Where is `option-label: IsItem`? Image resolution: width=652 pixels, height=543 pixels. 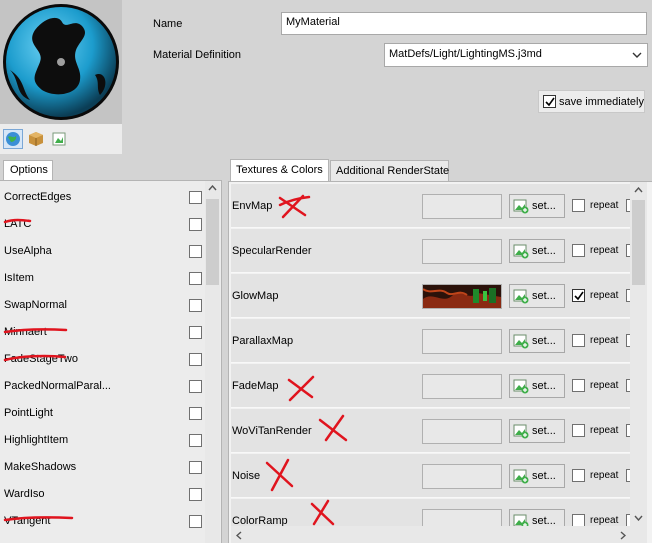 option-label: IsItem is located at coordinates (19, 278).